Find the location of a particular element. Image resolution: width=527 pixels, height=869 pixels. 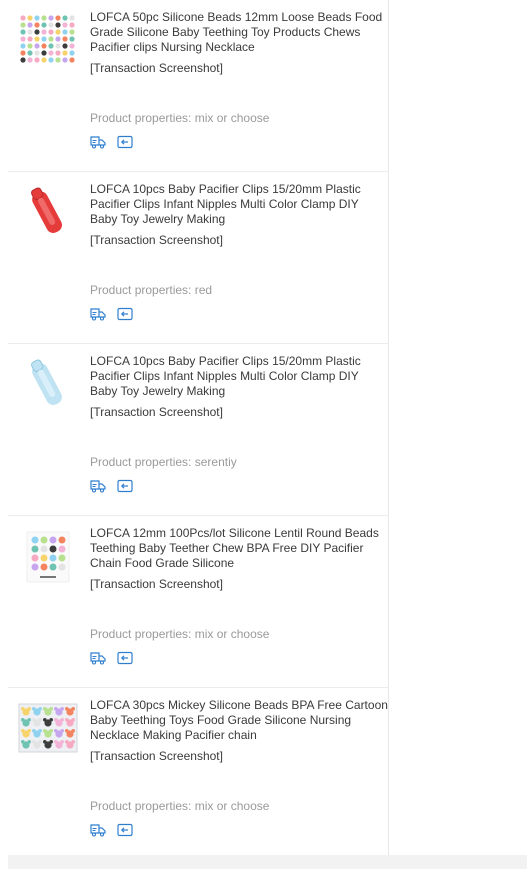

lentil-beads-card-image is located at coordinates (48, 556).